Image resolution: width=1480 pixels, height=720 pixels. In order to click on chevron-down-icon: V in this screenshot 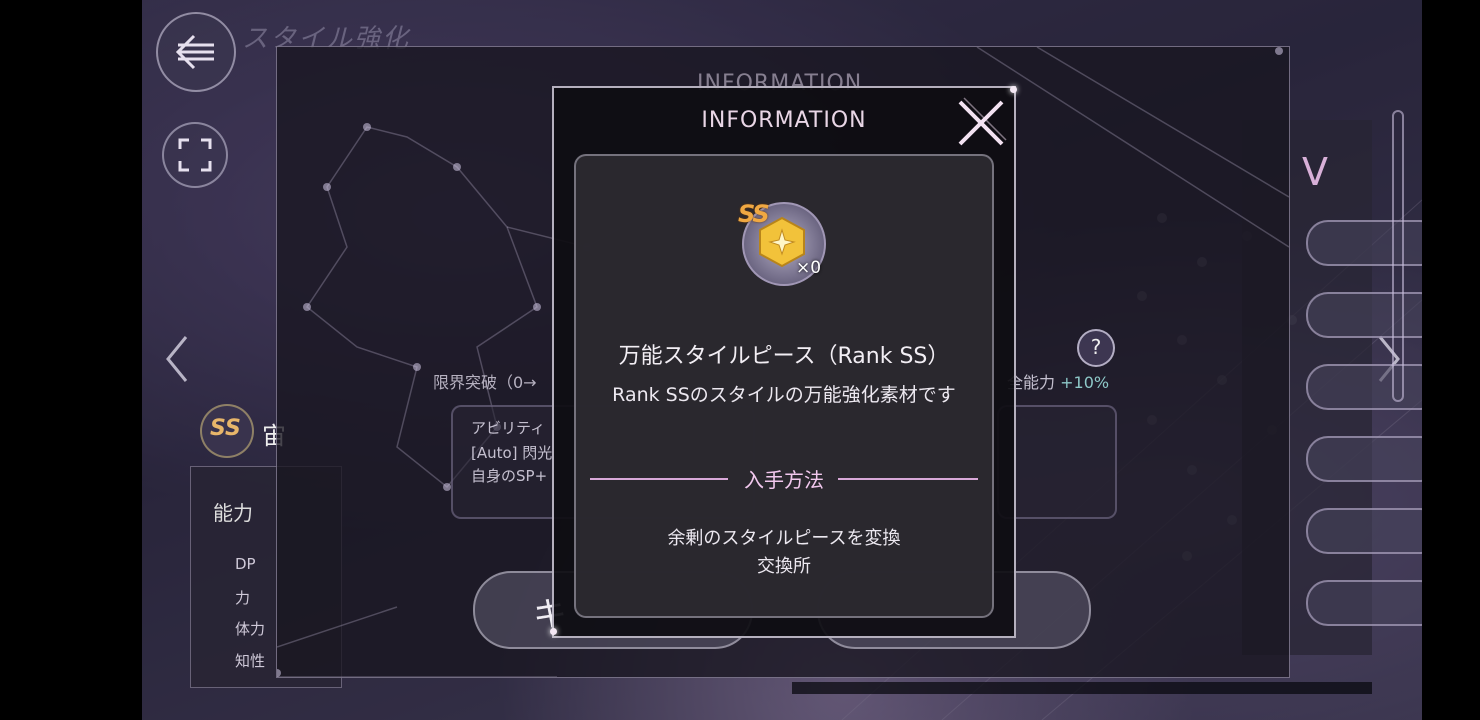, I will do `click(1315, 172)`.